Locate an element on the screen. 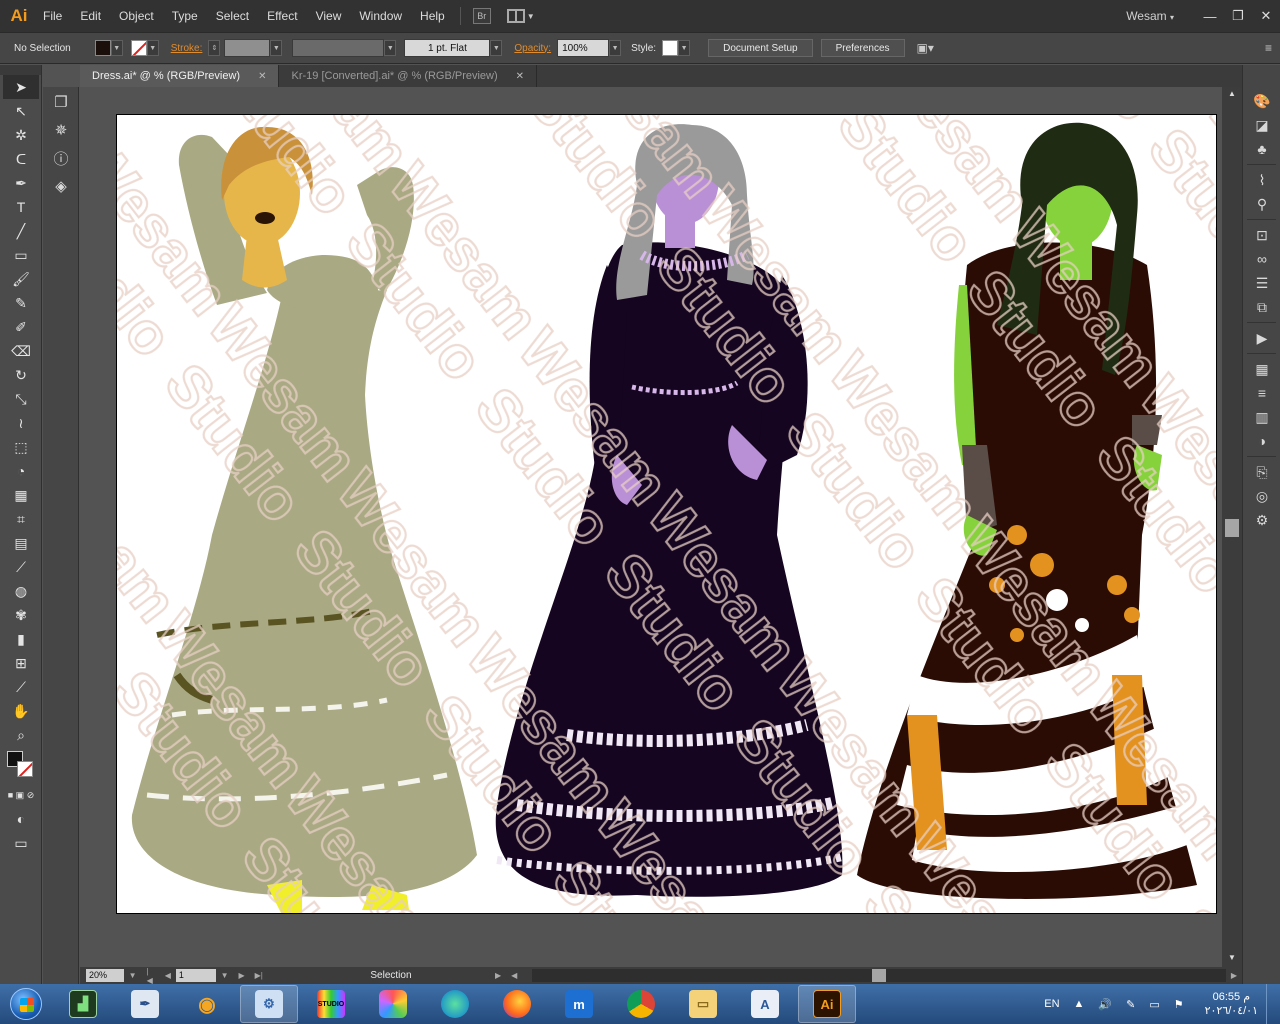  tab-dress: Dress.ai* @ % (RGB/Preview) ✕ is located at coordinates (180, 76).